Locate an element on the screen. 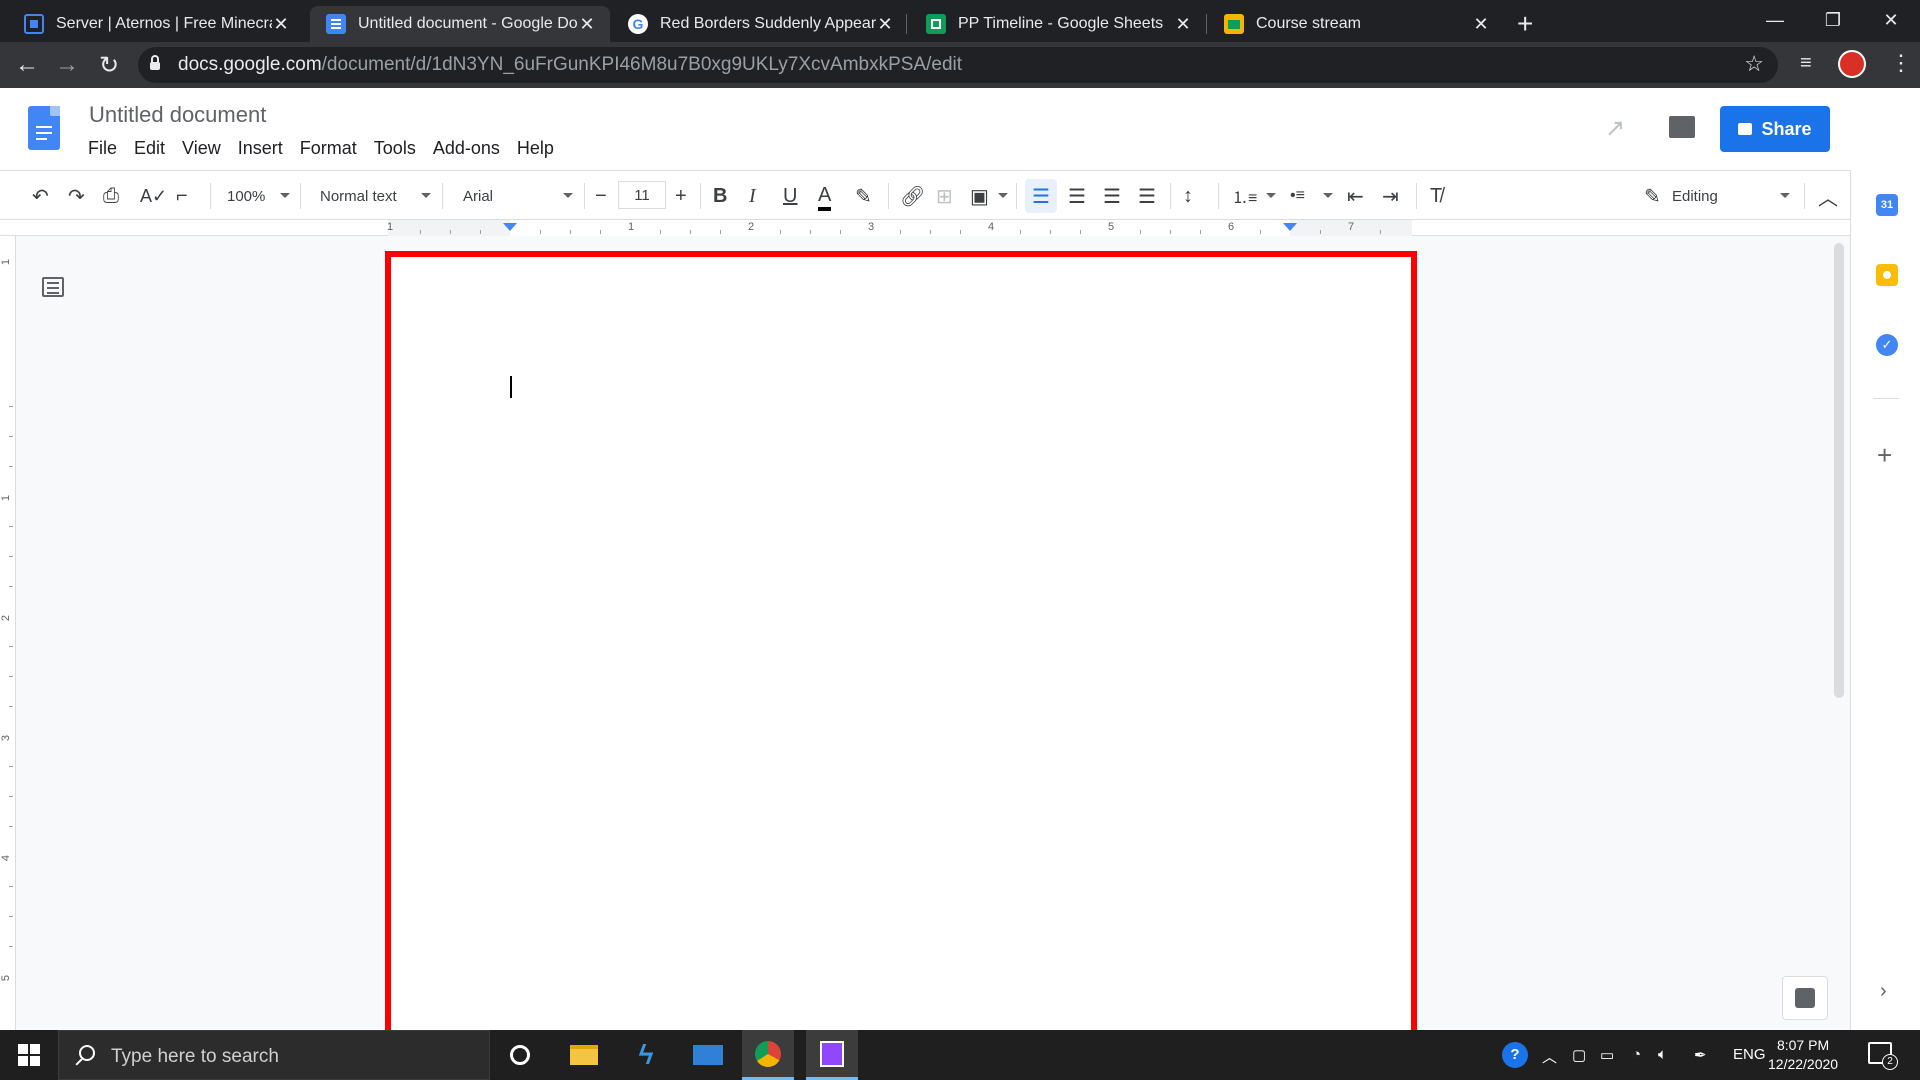 The image size is (1920, 1080). numbered-list-icon: ⒈≡ is located at coordinates (1244, 196).